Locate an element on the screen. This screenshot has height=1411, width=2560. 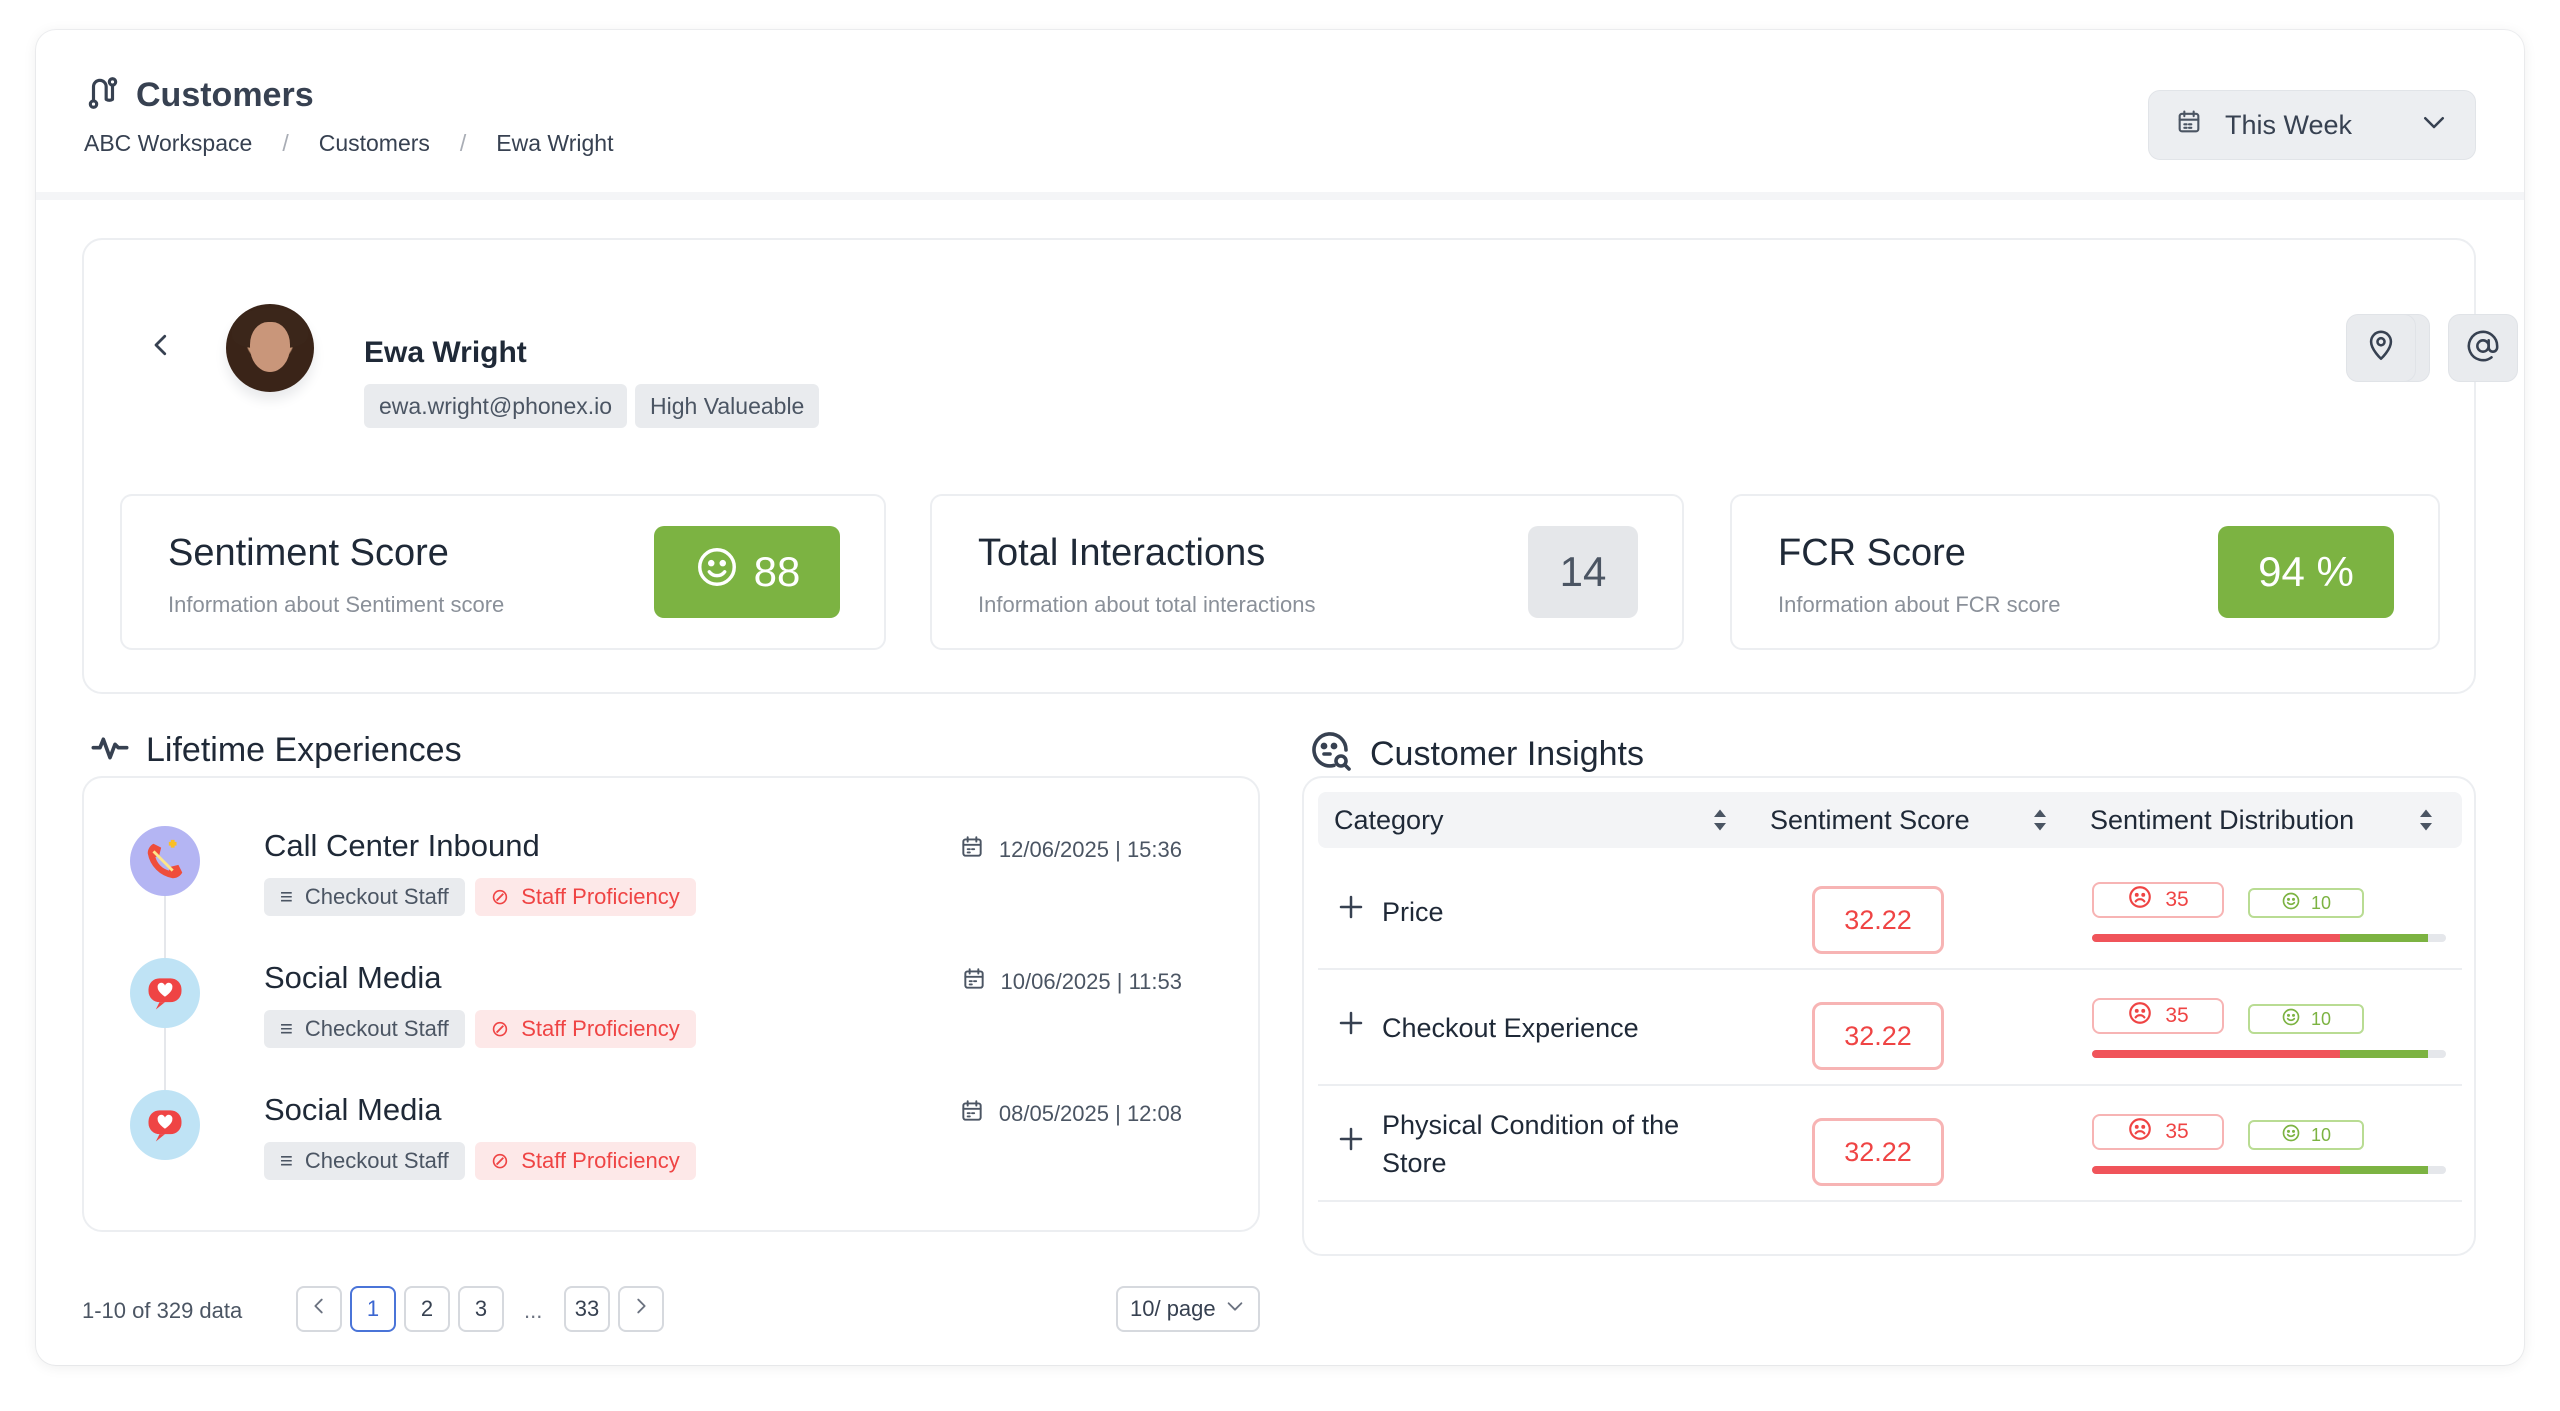
table-row: Checkout Experience 32.22 35 10 is located at coordinates (1890, 1028).